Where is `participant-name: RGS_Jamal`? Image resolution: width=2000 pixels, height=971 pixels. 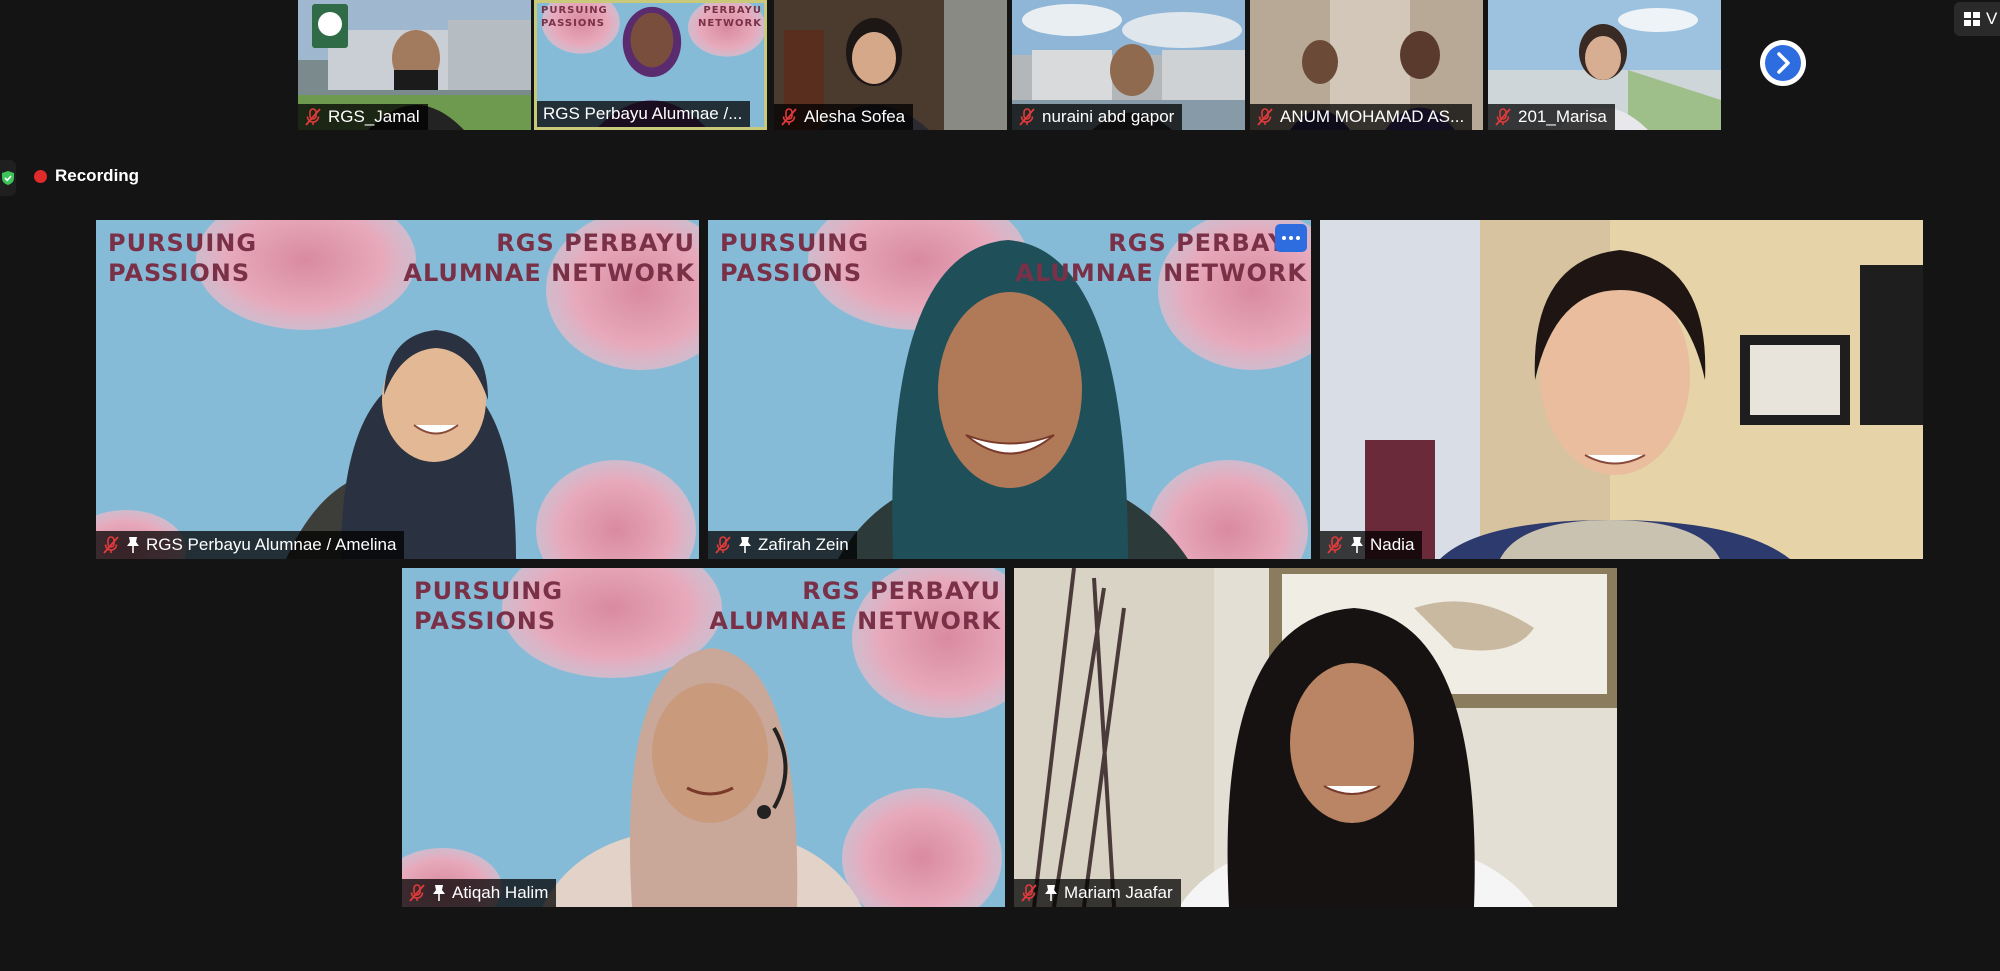 participant-name: RGS_Jamal is located at coordinates (374, 116).